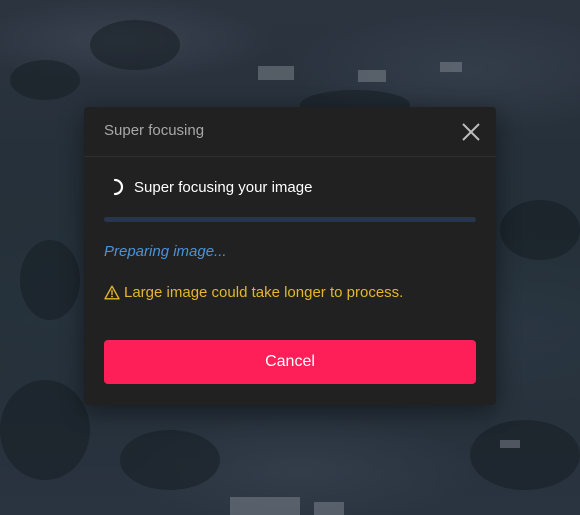 The height and width of the screenshot is (515, 580). I want to click on cancel-button: Cancel, so click(290, 362).